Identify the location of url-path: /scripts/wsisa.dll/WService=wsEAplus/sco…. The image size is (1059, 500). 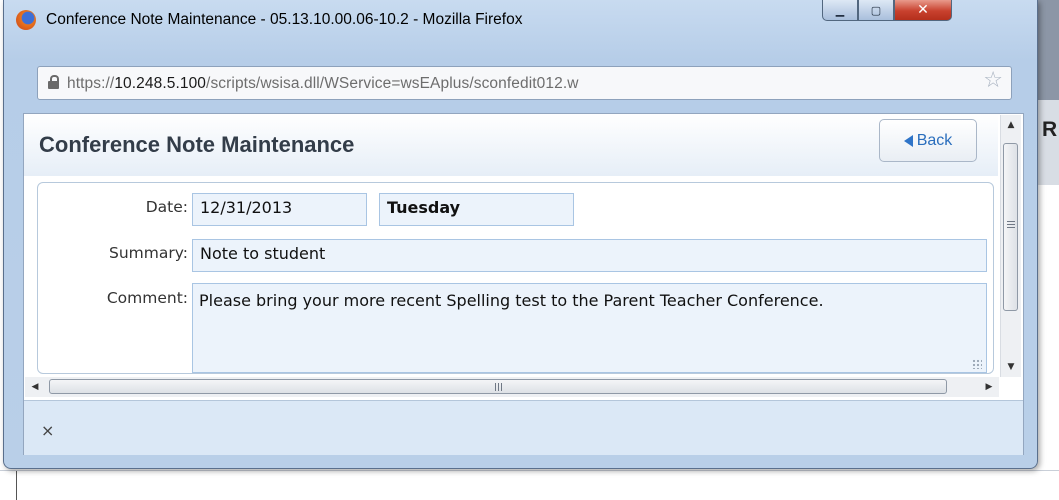
(392, 83).